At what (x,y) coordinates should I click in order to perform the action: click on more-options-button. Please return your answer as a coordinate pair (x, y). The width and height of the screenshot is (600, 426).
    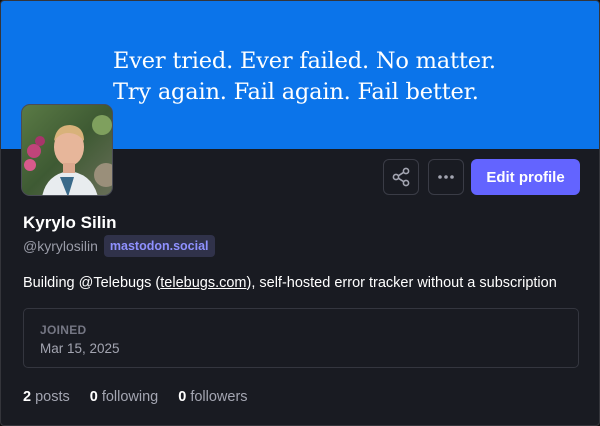
    Looking at the image, I should click on (446, 177).